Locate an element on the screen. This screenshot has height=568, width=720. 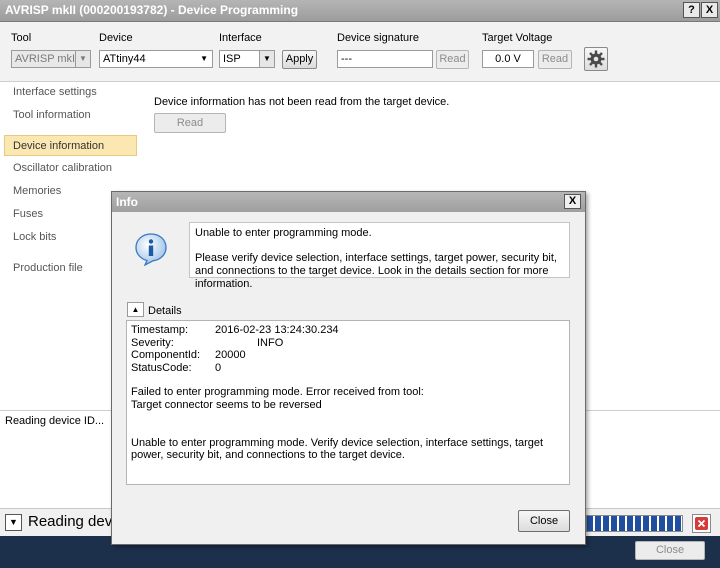
interface-value: ISP is located at coordinates (232, 59).